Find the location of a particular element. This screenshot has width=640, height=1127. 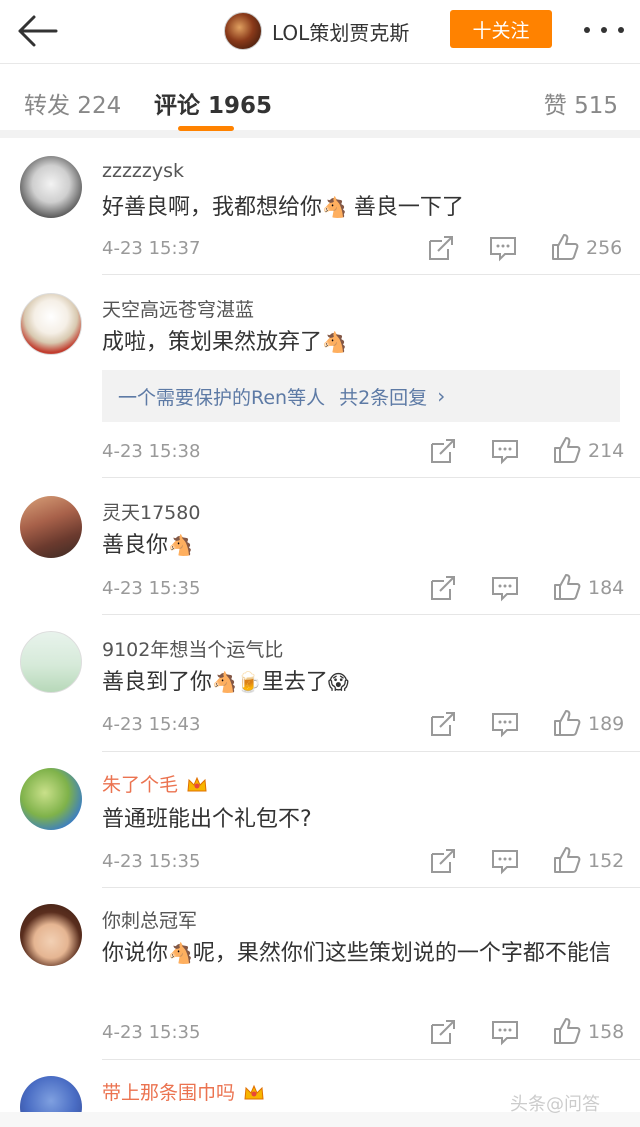

comment-time: 4-23 15:38 is located at coordinates (151, 451).